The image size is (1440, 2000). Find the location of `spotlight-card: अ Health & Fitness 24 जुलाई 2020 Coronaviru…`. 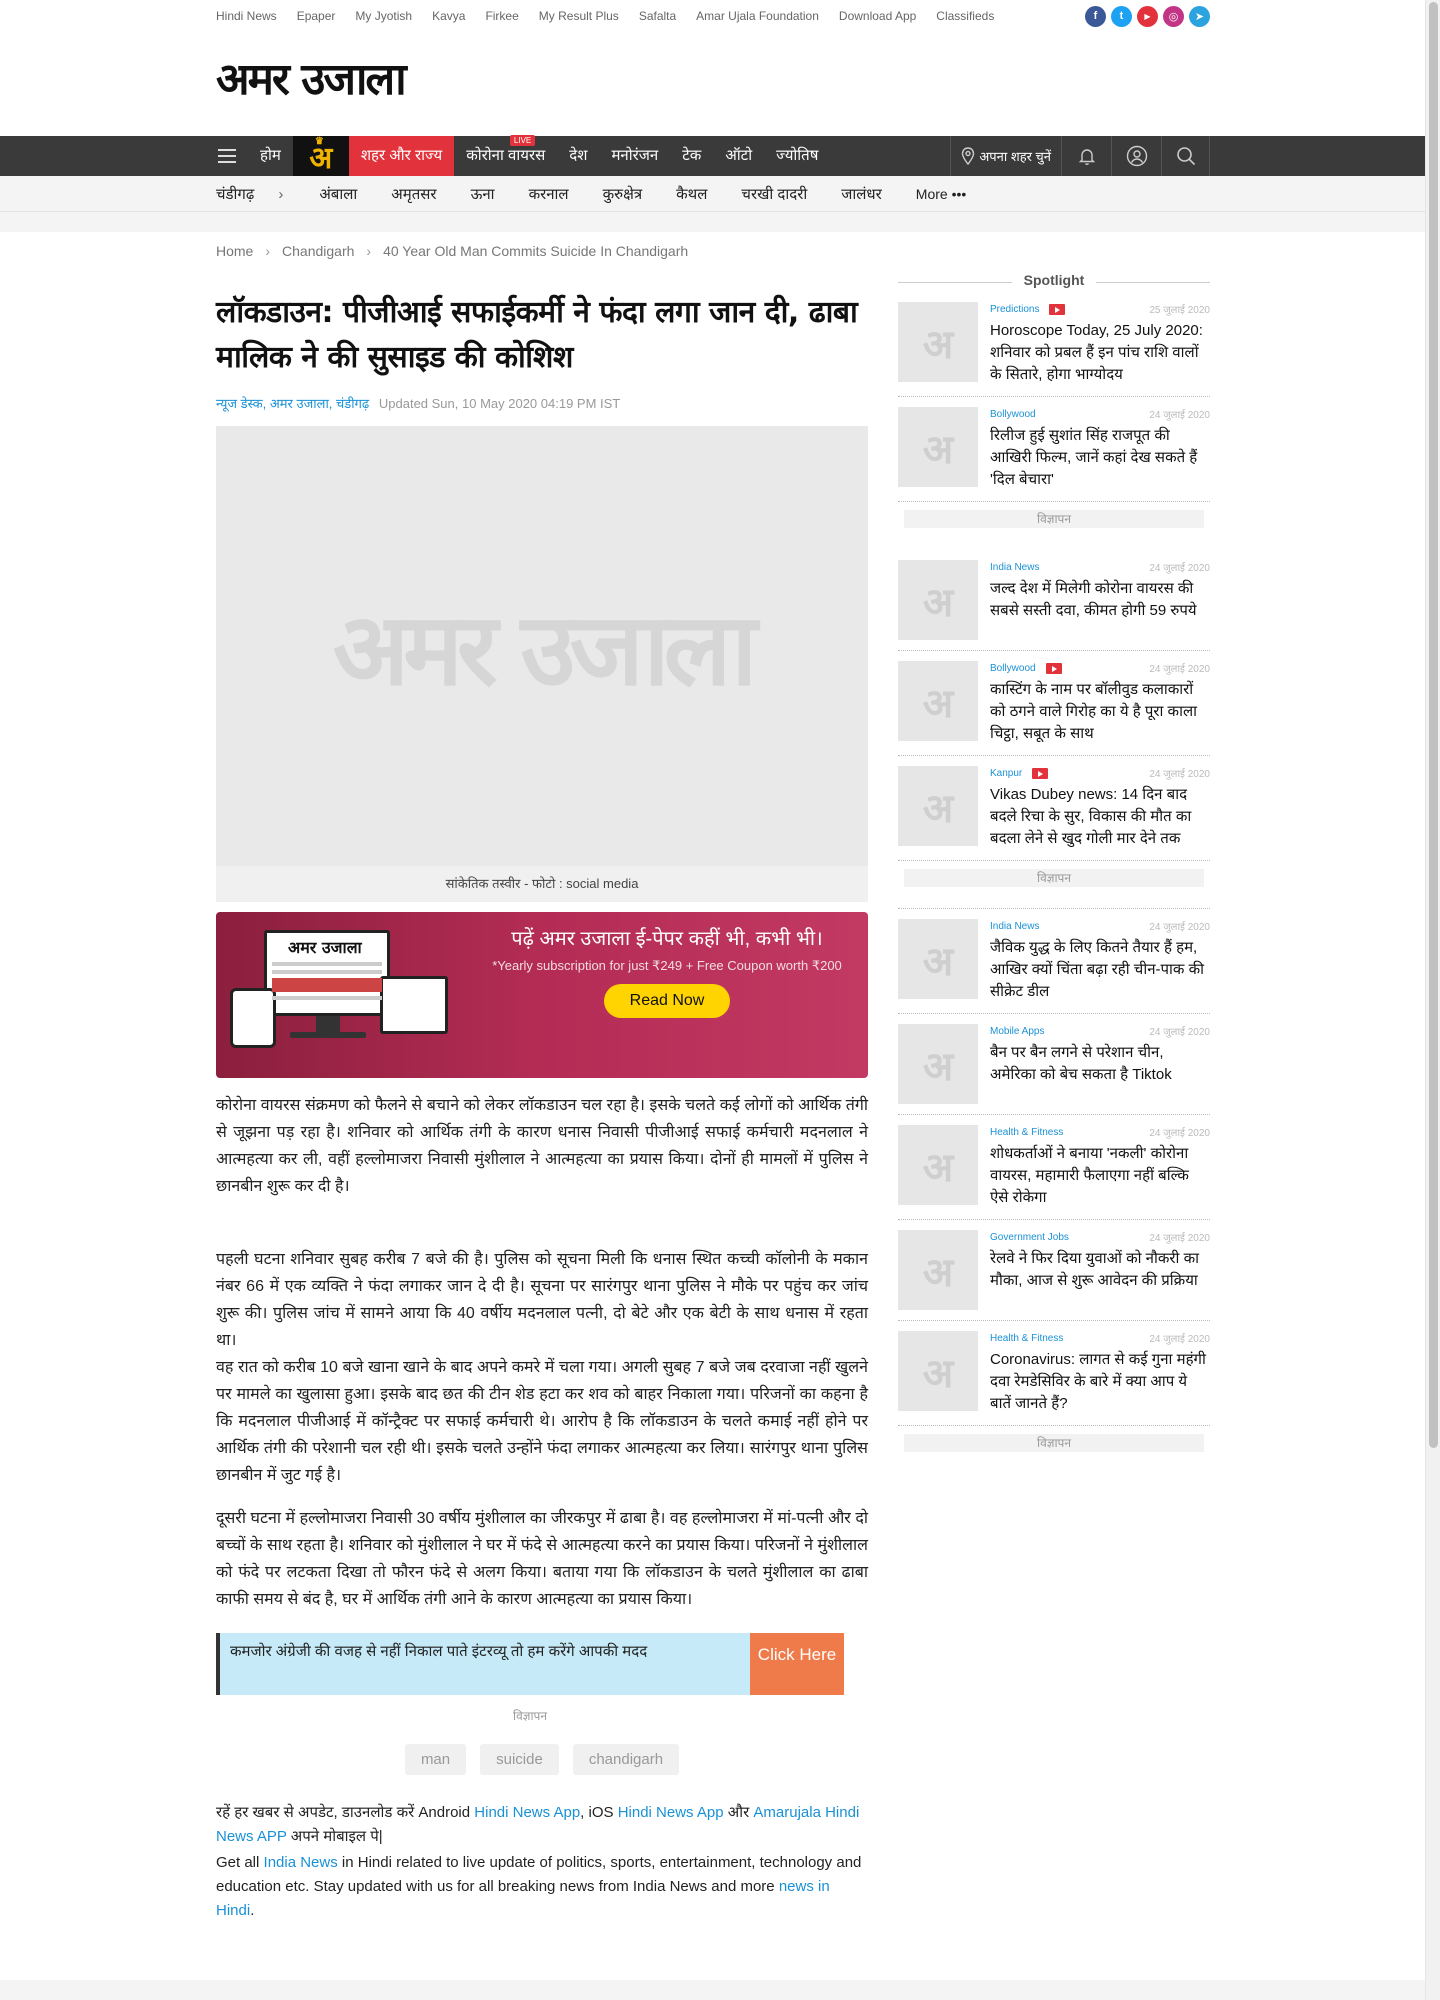

spotlight-card: अ Health & Fitness 24 जुलाई 2020 Coronaviru… is located at coordinates (1054, 1373).